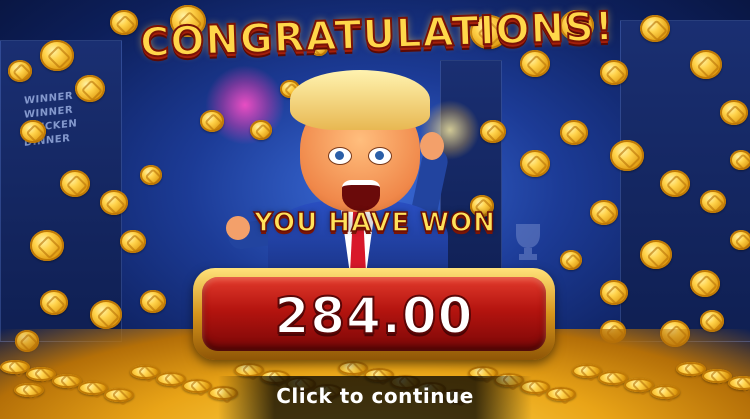 The image size is (750, 419). Describe the element at coordinates (374, 223) in the screenshot. I see `you-have-won-label: YOU HAVE WON` at that location.